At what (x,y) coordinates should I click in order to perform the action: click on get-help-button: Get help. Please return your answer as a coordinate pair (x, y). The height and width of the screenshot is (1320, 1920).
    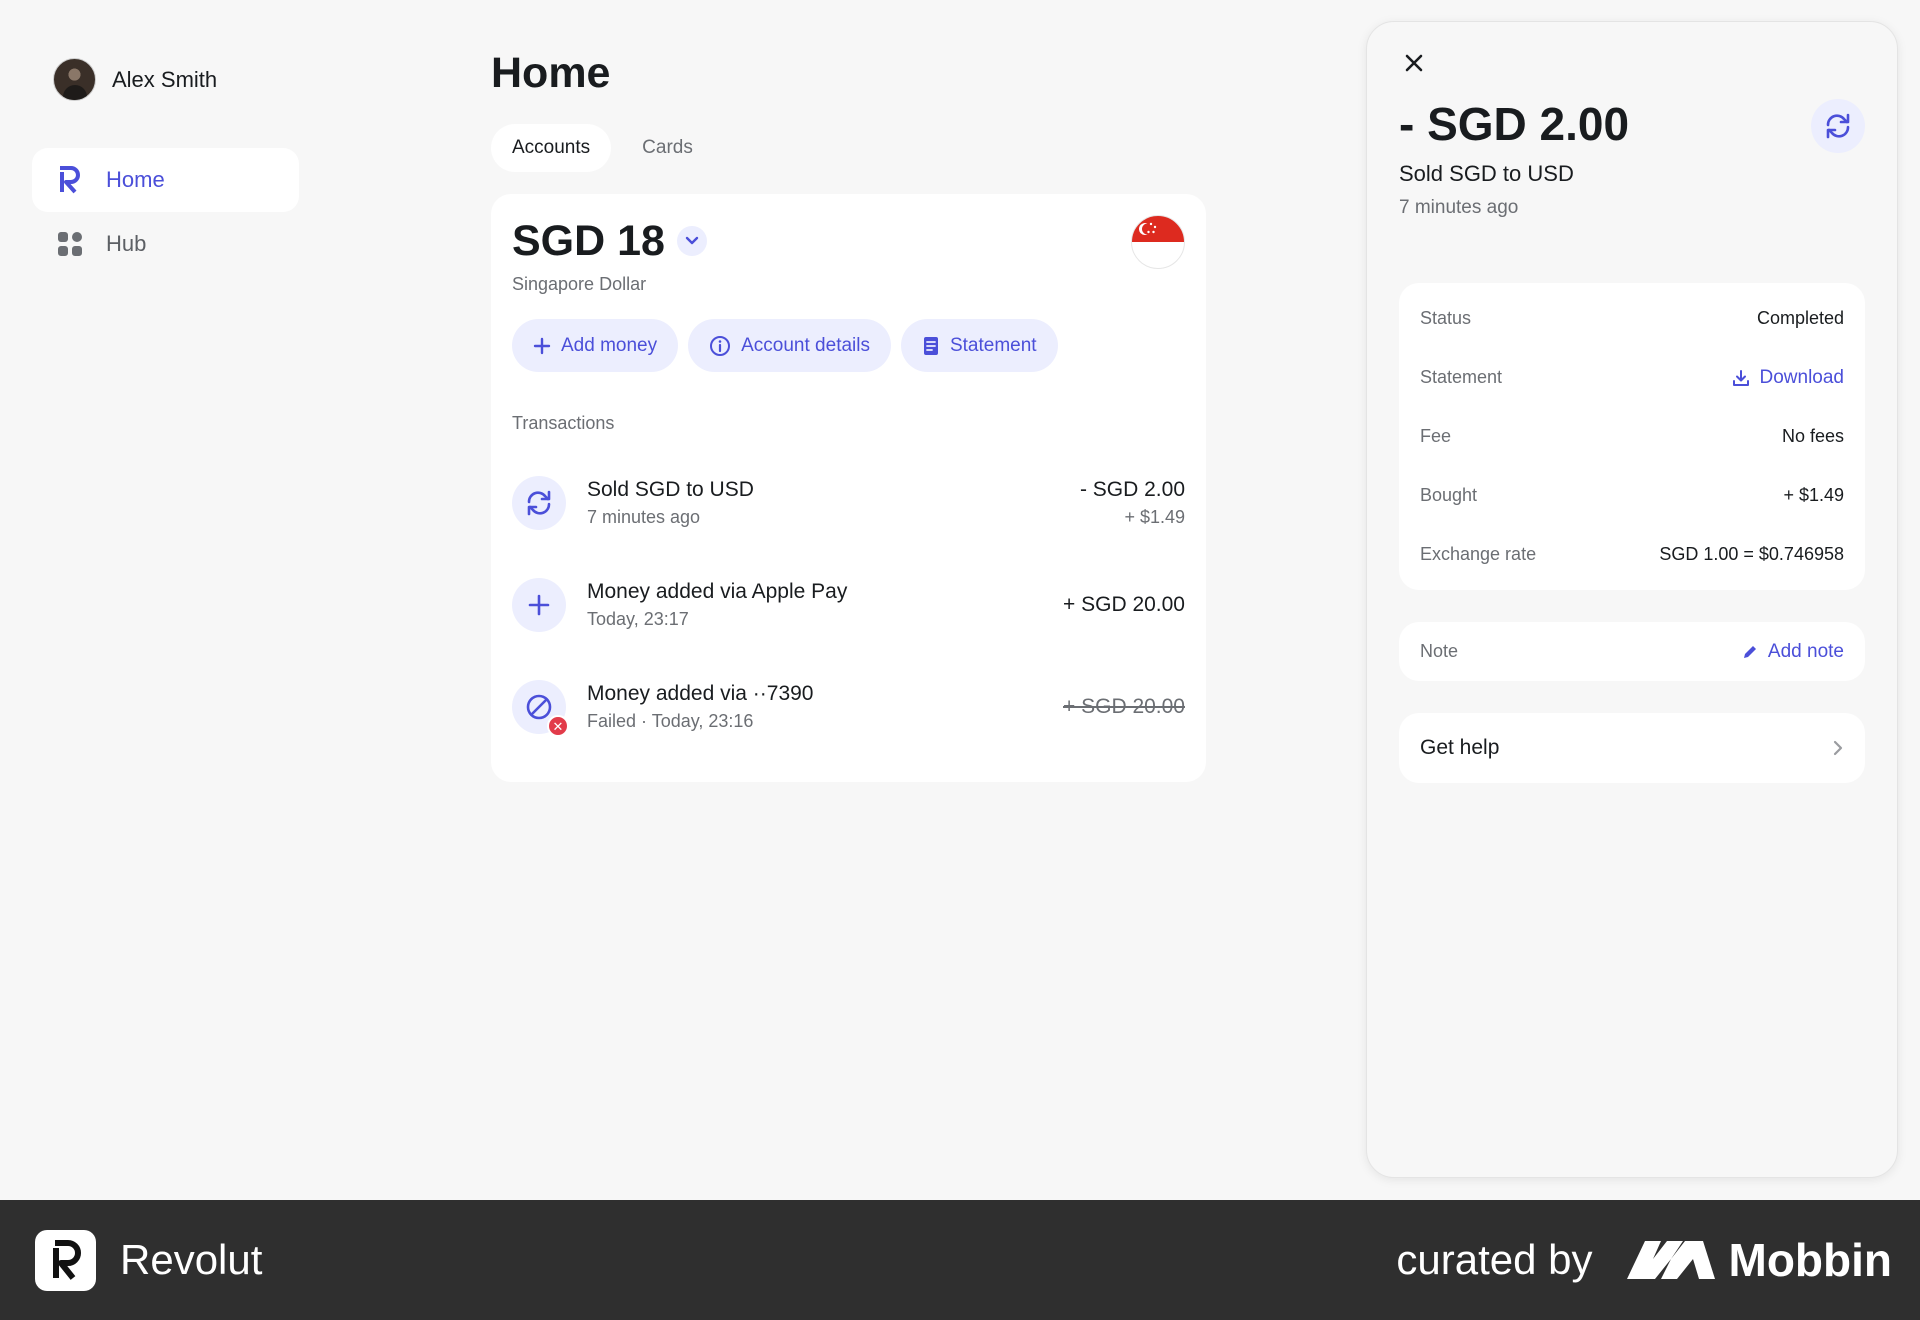
    Looking at the image, I should click on (1632, 748).